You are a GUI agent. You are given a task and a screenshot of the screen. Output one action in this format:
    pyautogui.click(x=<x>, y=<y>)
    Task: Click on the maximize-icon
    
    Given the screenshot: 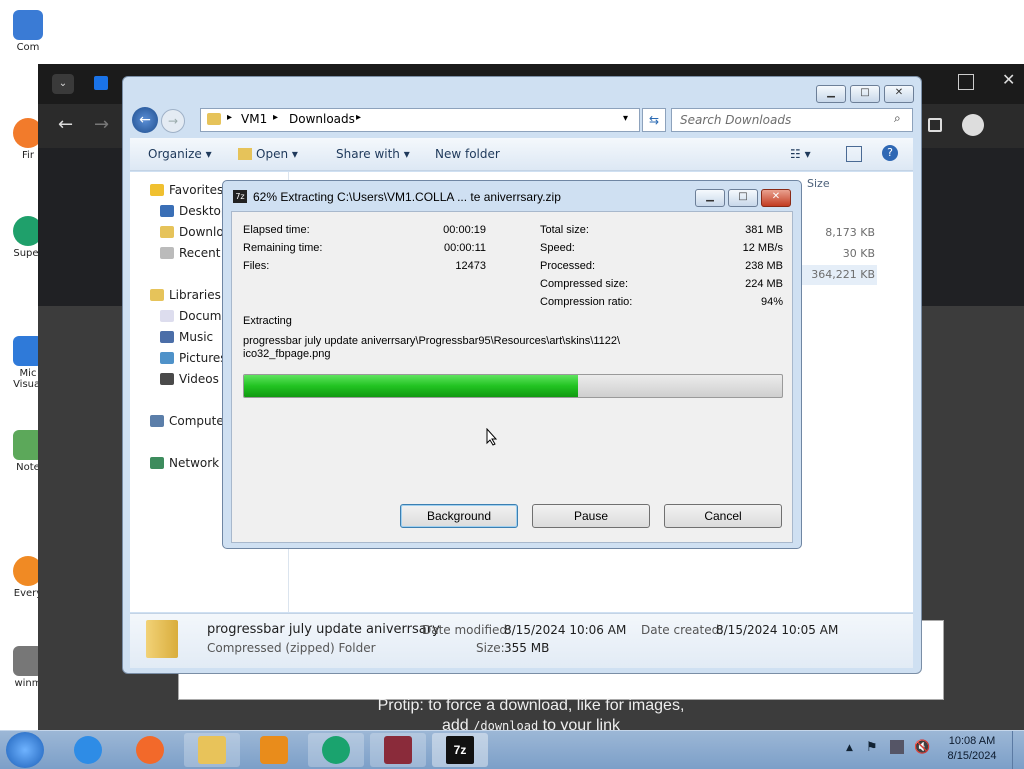 What is the action you would take?
    pyautogui.click(x=966, y=82)
    